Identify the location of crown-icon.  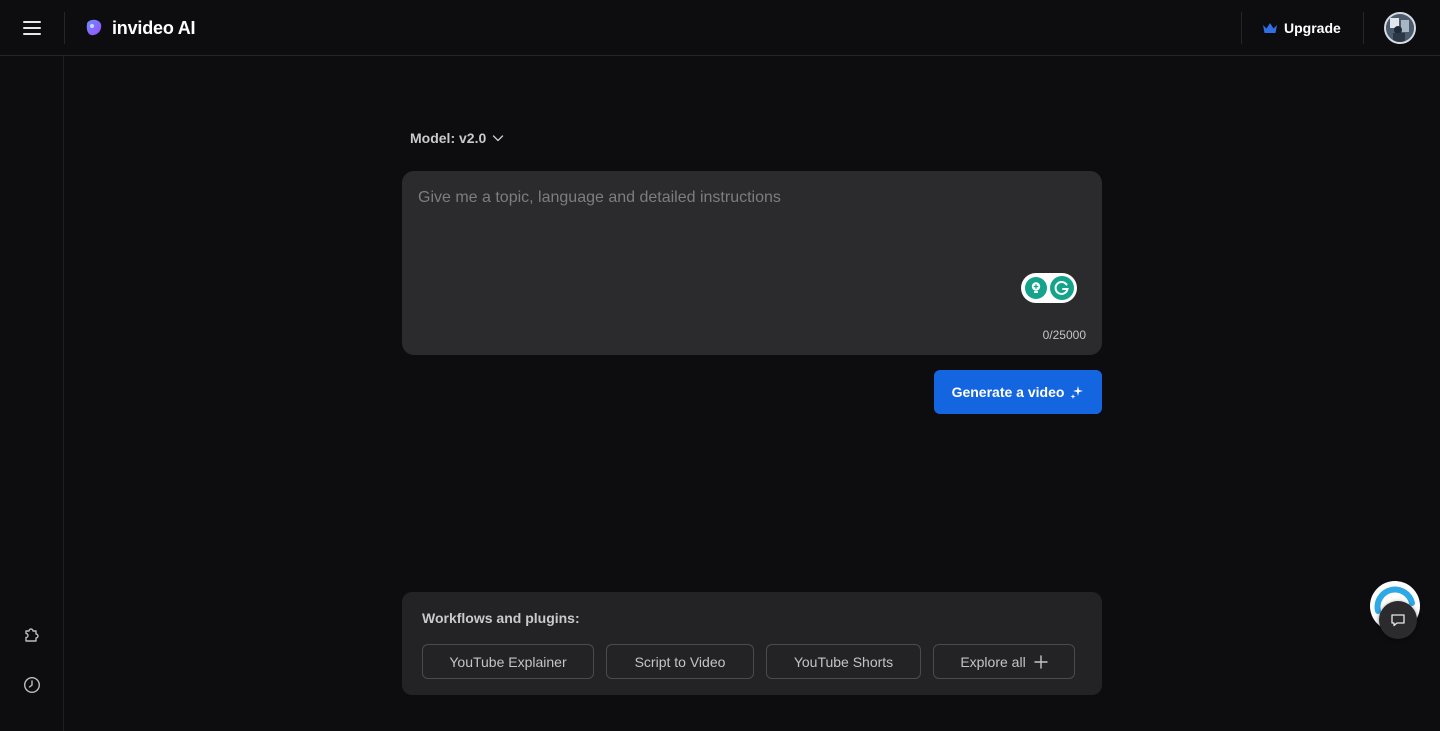
(1270, 28).